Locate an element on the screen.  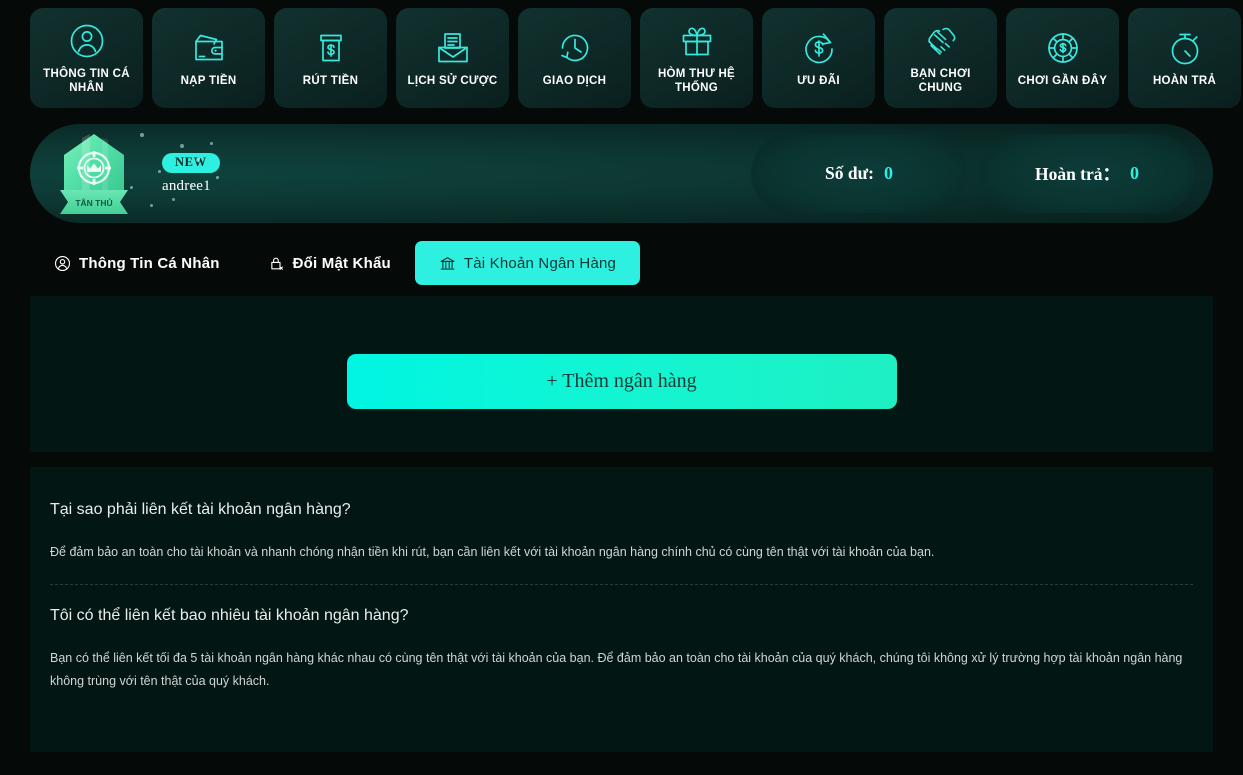
nav-item-1: THÔNG TIN CÁ NHÂN is located at coordinates (86, 58).